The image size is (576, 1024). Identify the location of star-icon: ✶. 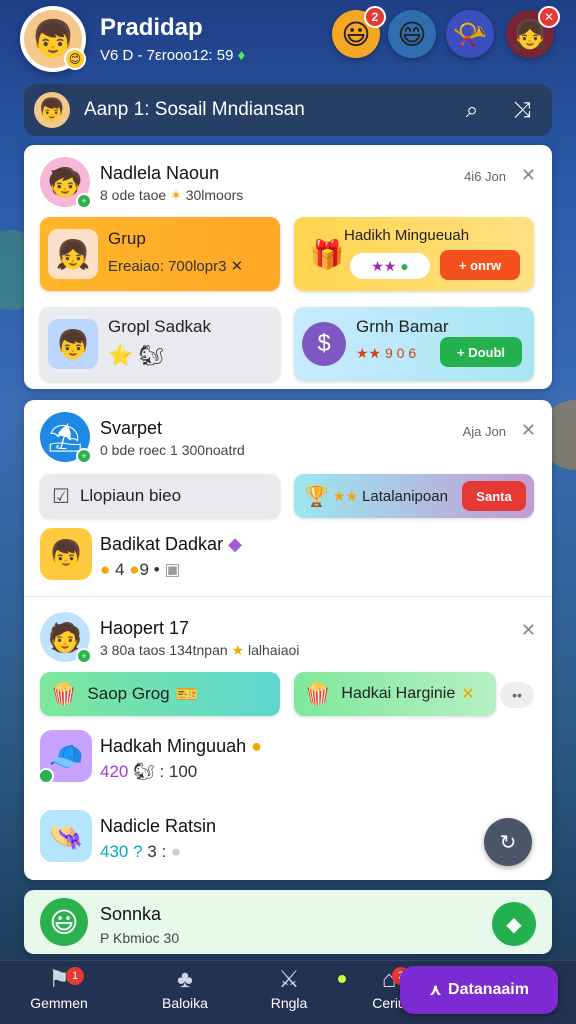
(176, 195).